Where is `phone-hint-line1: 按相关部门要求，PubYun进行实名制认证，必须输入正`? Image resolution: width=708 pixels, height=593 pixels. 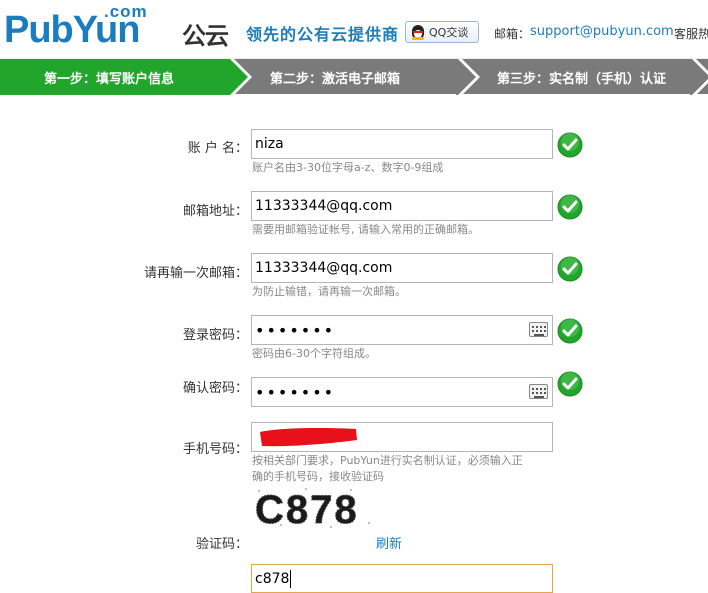
phone-hint-line1: 按相关部门要求，PubYun进行实名制认证，必须输入正 is located at coordinates (387, 460).